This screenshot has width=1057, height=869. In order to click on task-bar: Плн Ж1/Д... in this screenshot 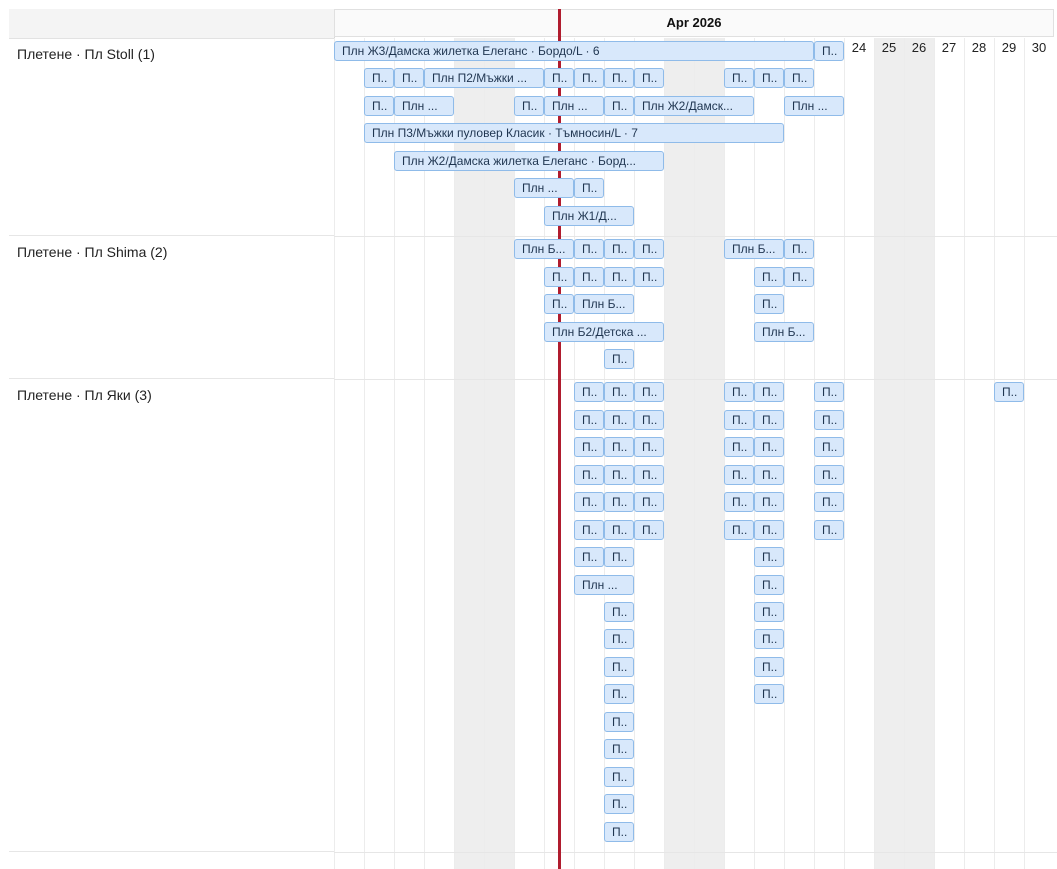, I will do `click(589, 215)`.